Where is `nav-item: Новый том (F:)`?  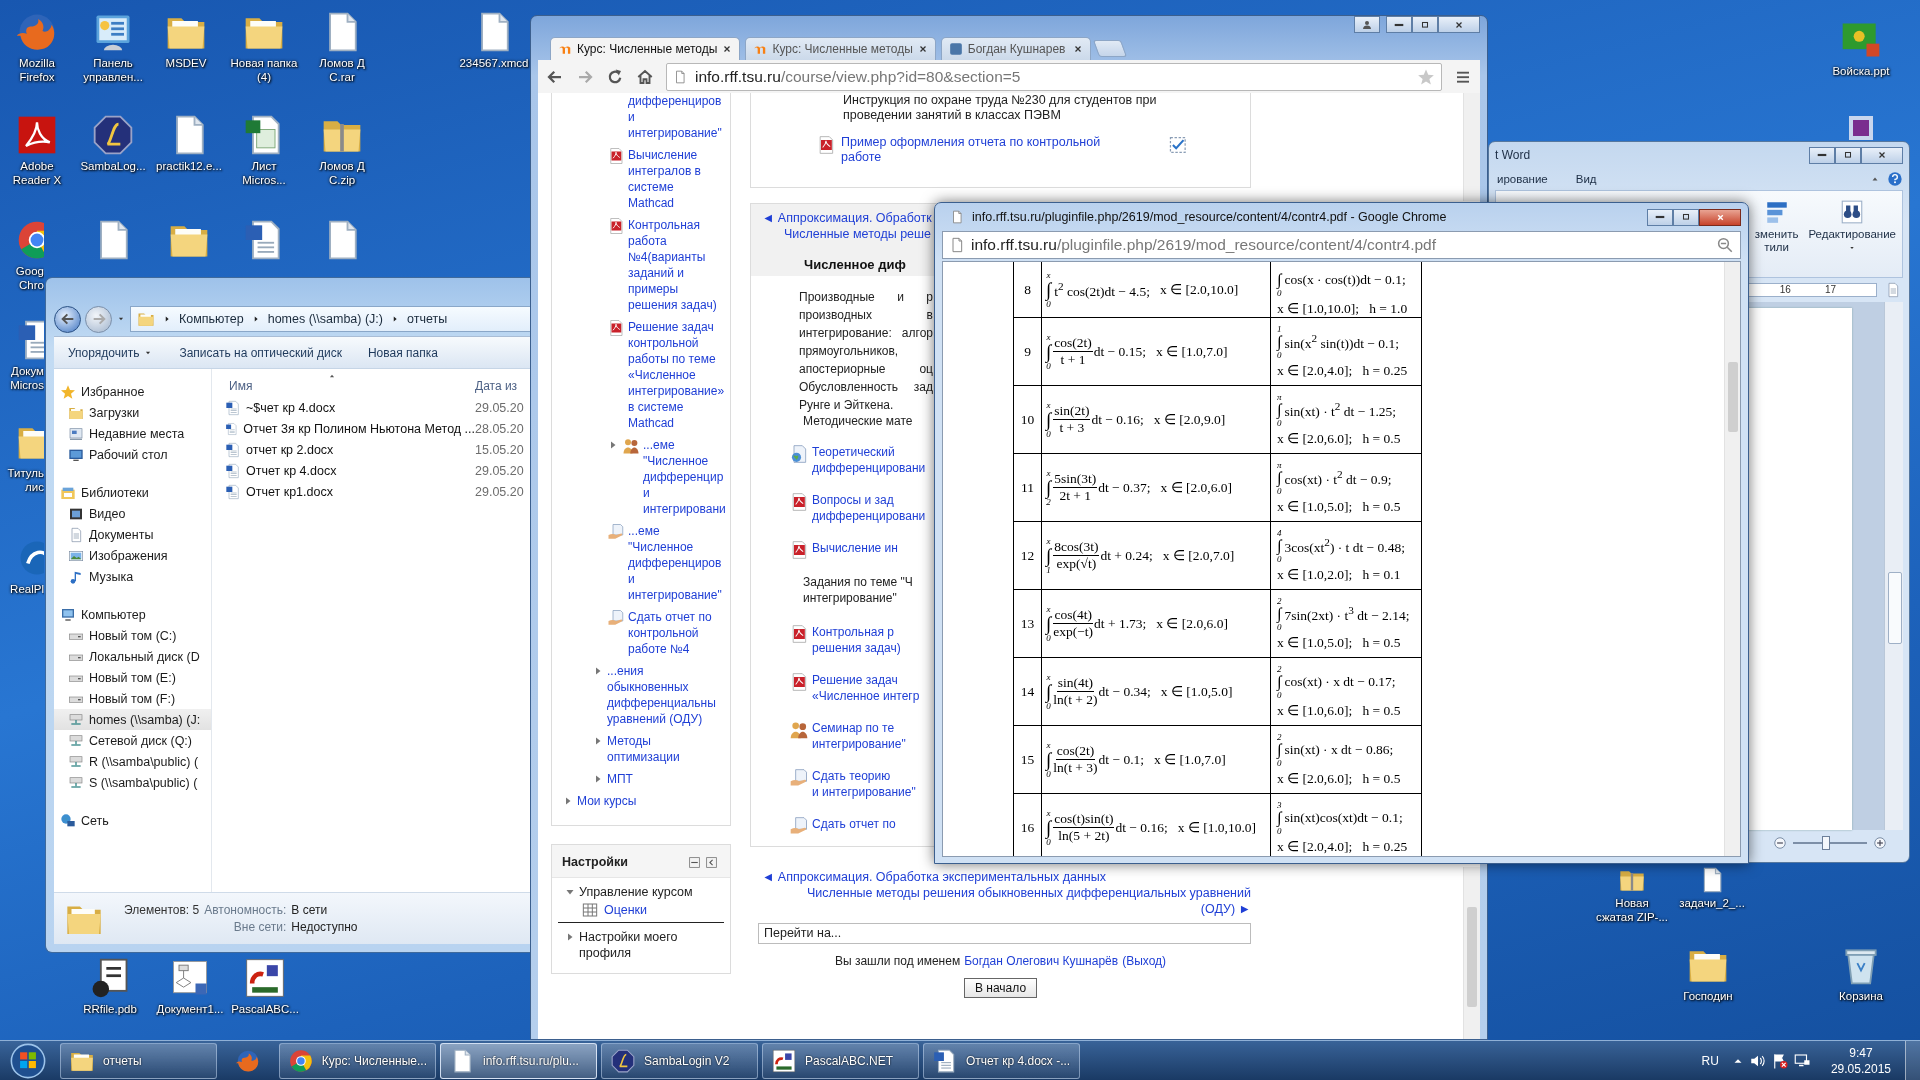
nav-item: Новый том (F:) is located at coordinates (132, 698).